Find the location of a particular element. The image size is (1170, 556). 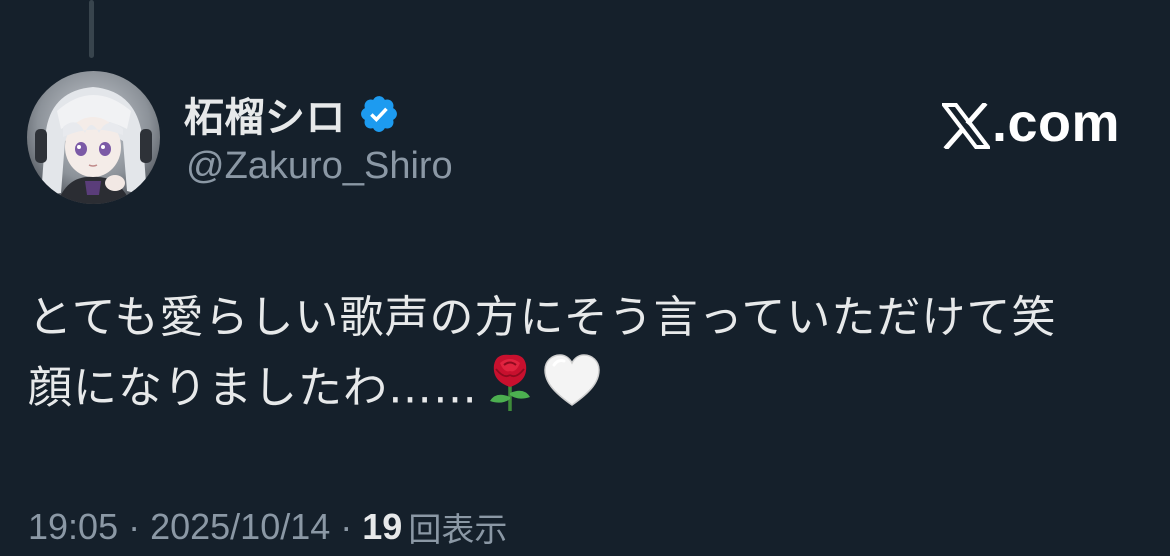

tweet-meta: 19:05 · 2025/10/14 · 19 回表示 is located at coordinates (267, 527).